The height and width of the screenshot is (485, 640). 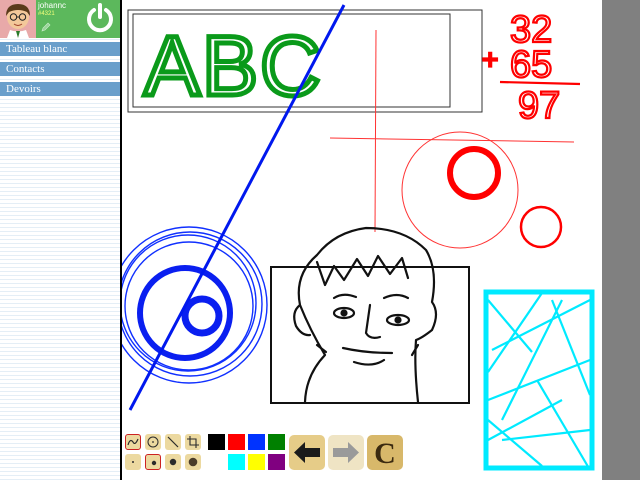 I want to click on blue-circle-inner, so click(x=202, y=316).